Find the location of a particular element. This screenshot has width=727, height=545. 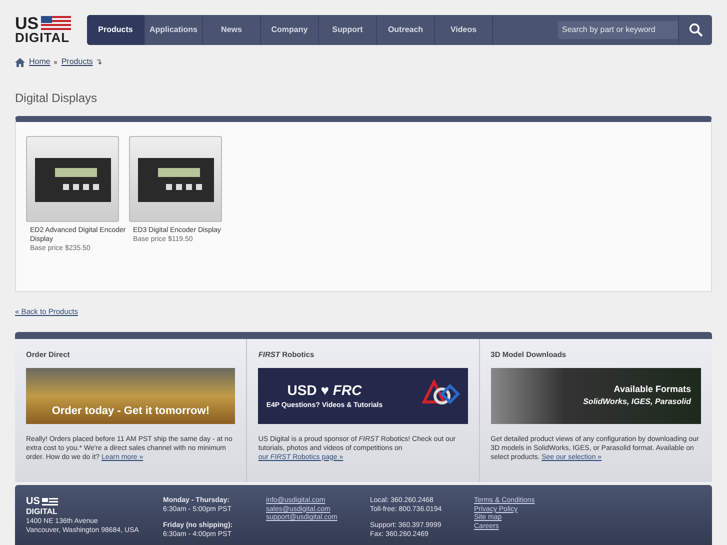

separator-icon is located at coordinates (56, 62).